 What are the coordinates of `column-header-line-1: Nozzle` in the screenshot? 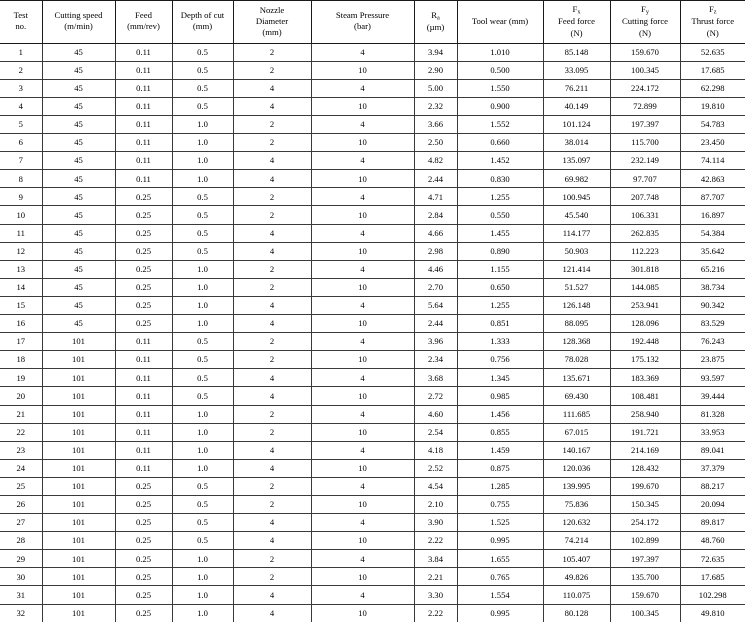 It's located at (272, 9).